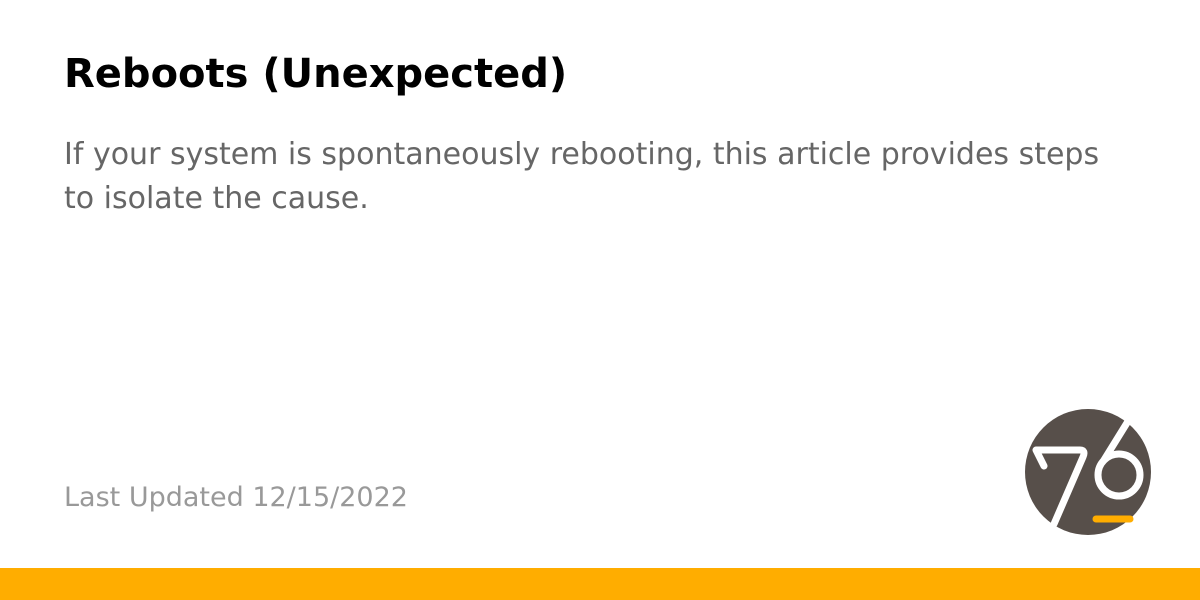 The height and width of the screenshot is (600, 1200). I want to click on logo-circle, so click(1088, 472).